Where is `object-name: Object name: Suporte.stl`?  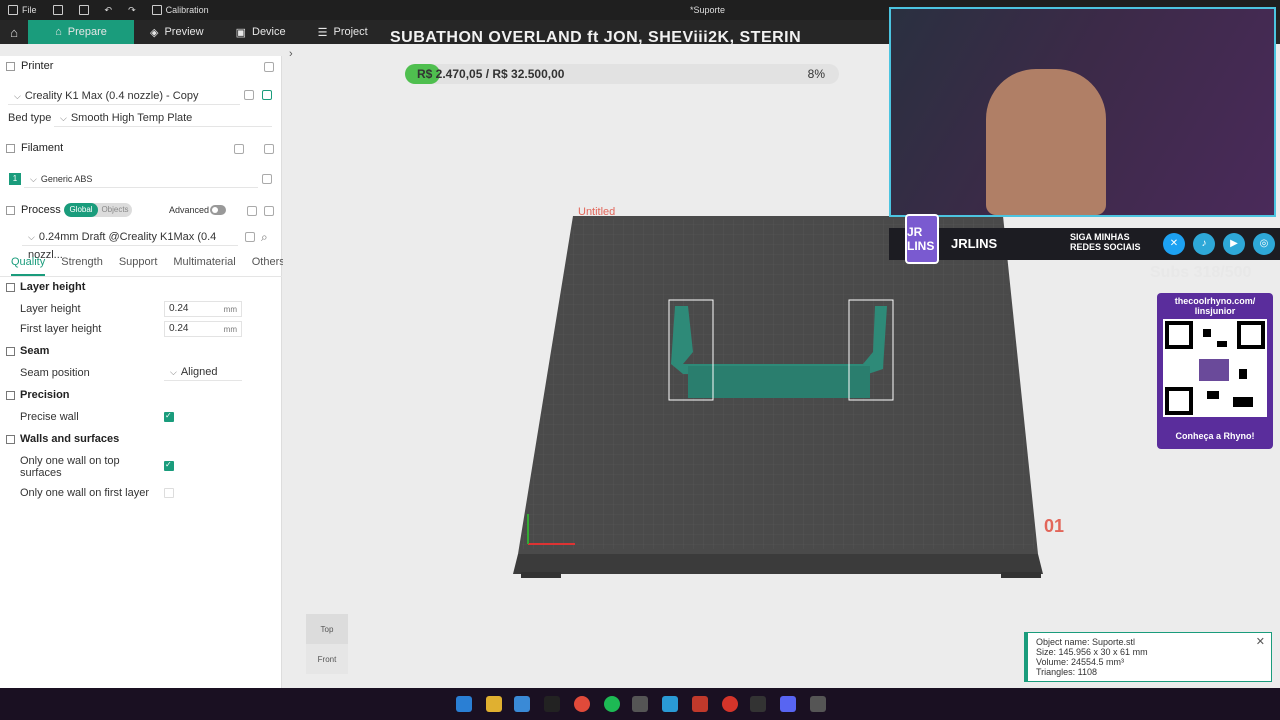 object-name: Object name: Suporte.stl is located at coordinates (1086, 642).